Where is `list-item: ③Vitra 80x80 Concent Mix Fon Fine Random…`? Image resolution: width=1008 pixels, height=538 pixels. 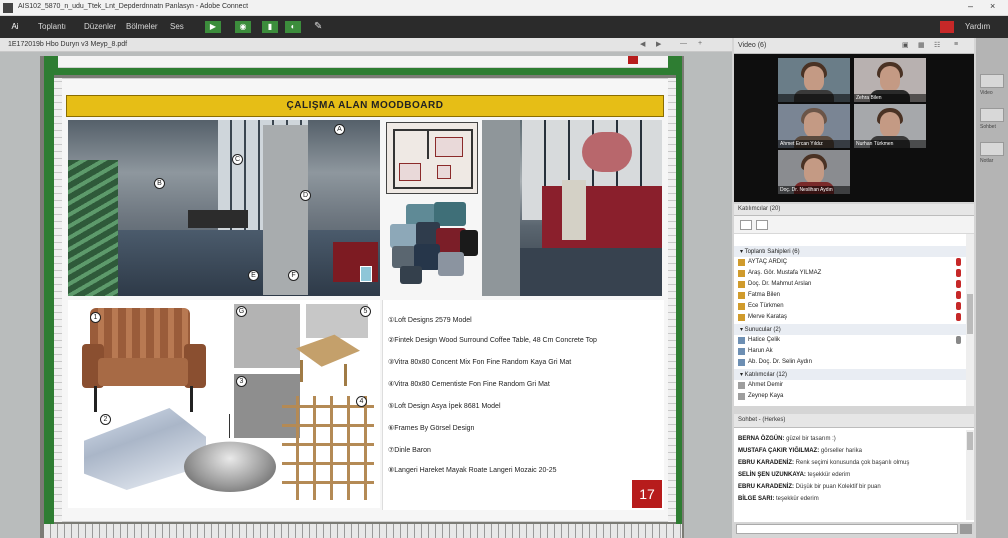
list-item: ③Vitra 80x80 Concent Mix Fon Fine Random… is located at coordinates (480, 362).